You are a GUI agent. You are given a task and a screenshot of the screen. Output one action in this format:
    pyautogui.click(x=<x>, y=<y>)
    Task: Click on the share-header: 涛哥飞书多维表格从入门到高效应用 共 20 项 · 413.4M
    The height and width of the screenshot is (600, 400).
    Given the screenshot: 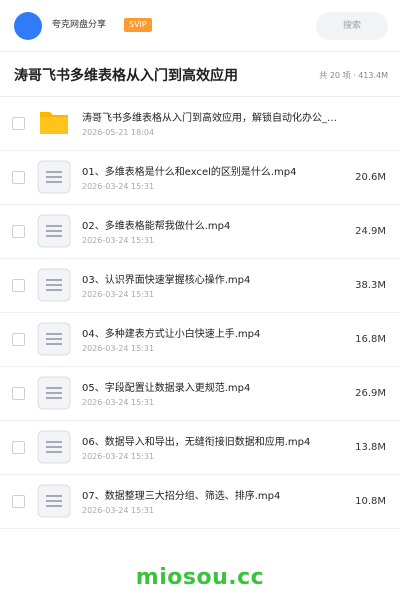 What is the action you would take?
    pyautogui.click(x=200, y=75)
    